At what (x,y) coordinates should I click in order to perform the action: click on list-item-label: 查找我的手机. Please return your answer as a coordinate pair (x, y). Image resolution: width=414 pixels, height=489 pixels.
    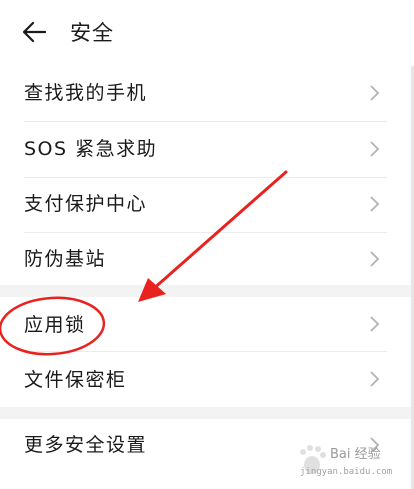
    Looking at the image, I should click on (86, 93).